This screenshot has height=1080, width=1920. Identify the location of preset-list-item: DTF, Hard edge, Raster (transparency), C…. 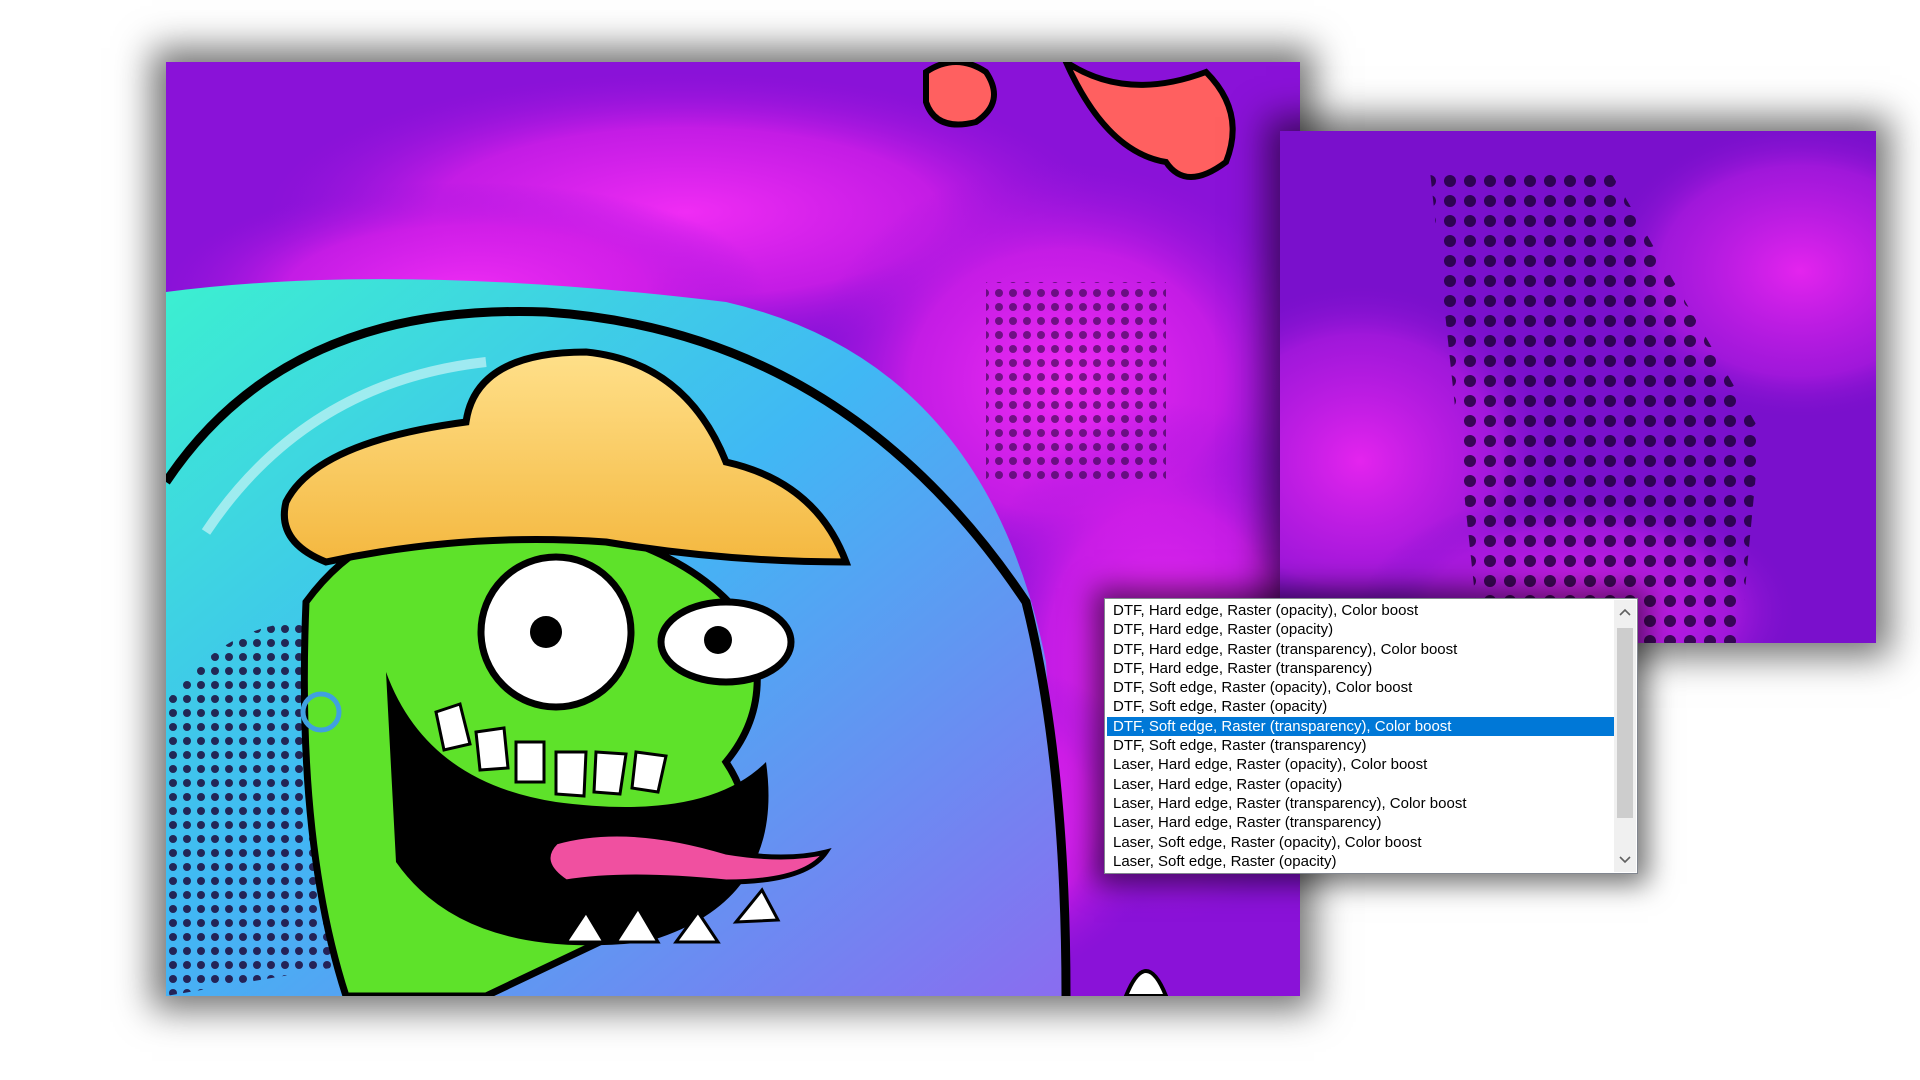
(1361, 649).